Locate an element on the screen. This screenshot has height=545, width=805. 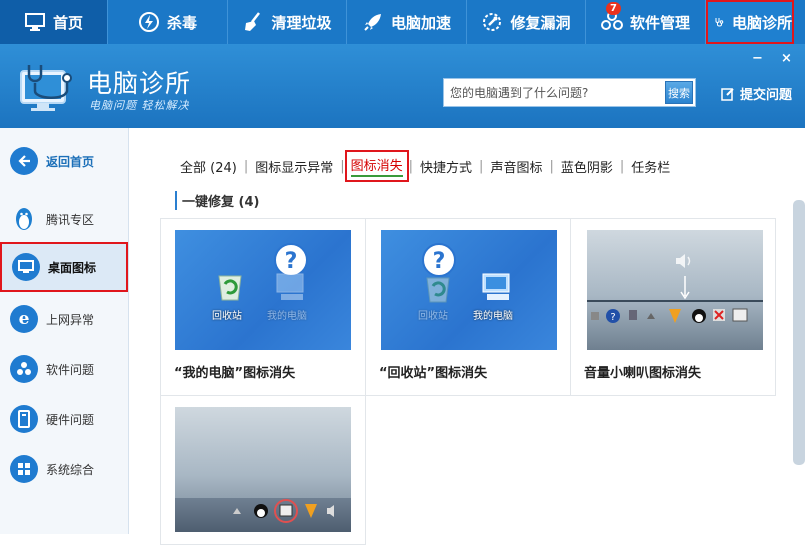
sidebar-item-software: 软件问题 is located at coordinates (64, 369).